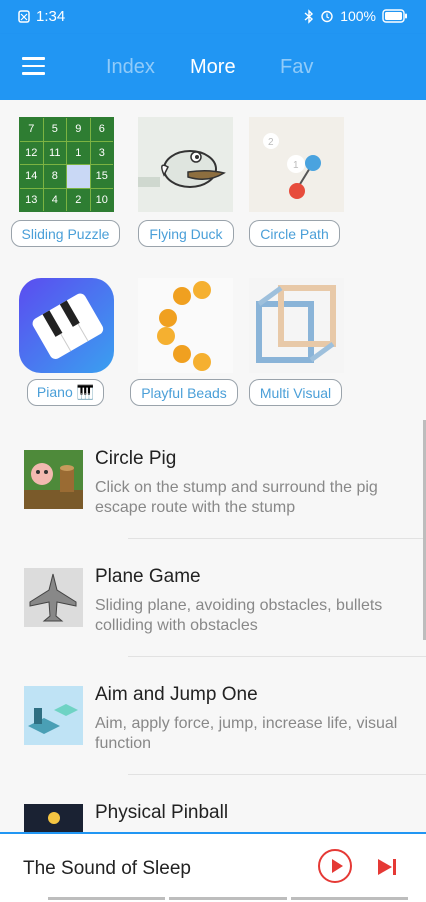  What do you see at coordinates (31, 129) in the screenshot?
I see `puzzle-cell: 7` at bounding box center [31, 129].